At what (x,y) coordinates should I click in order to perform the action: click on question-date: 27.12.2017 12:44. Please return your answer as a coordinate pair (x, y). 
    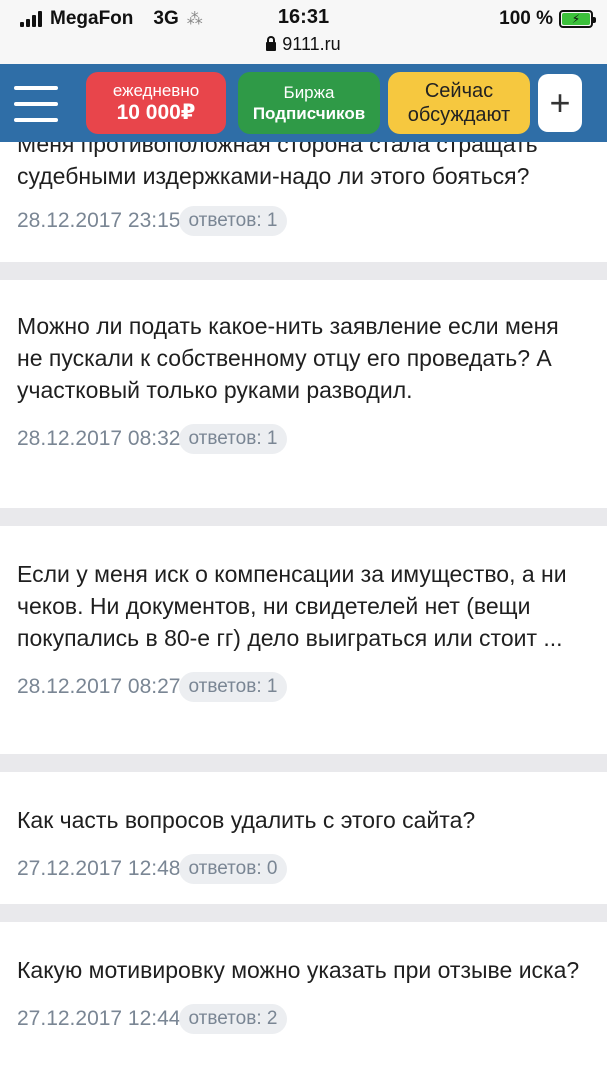
    Looking at the image, I should click on (99, 1018).